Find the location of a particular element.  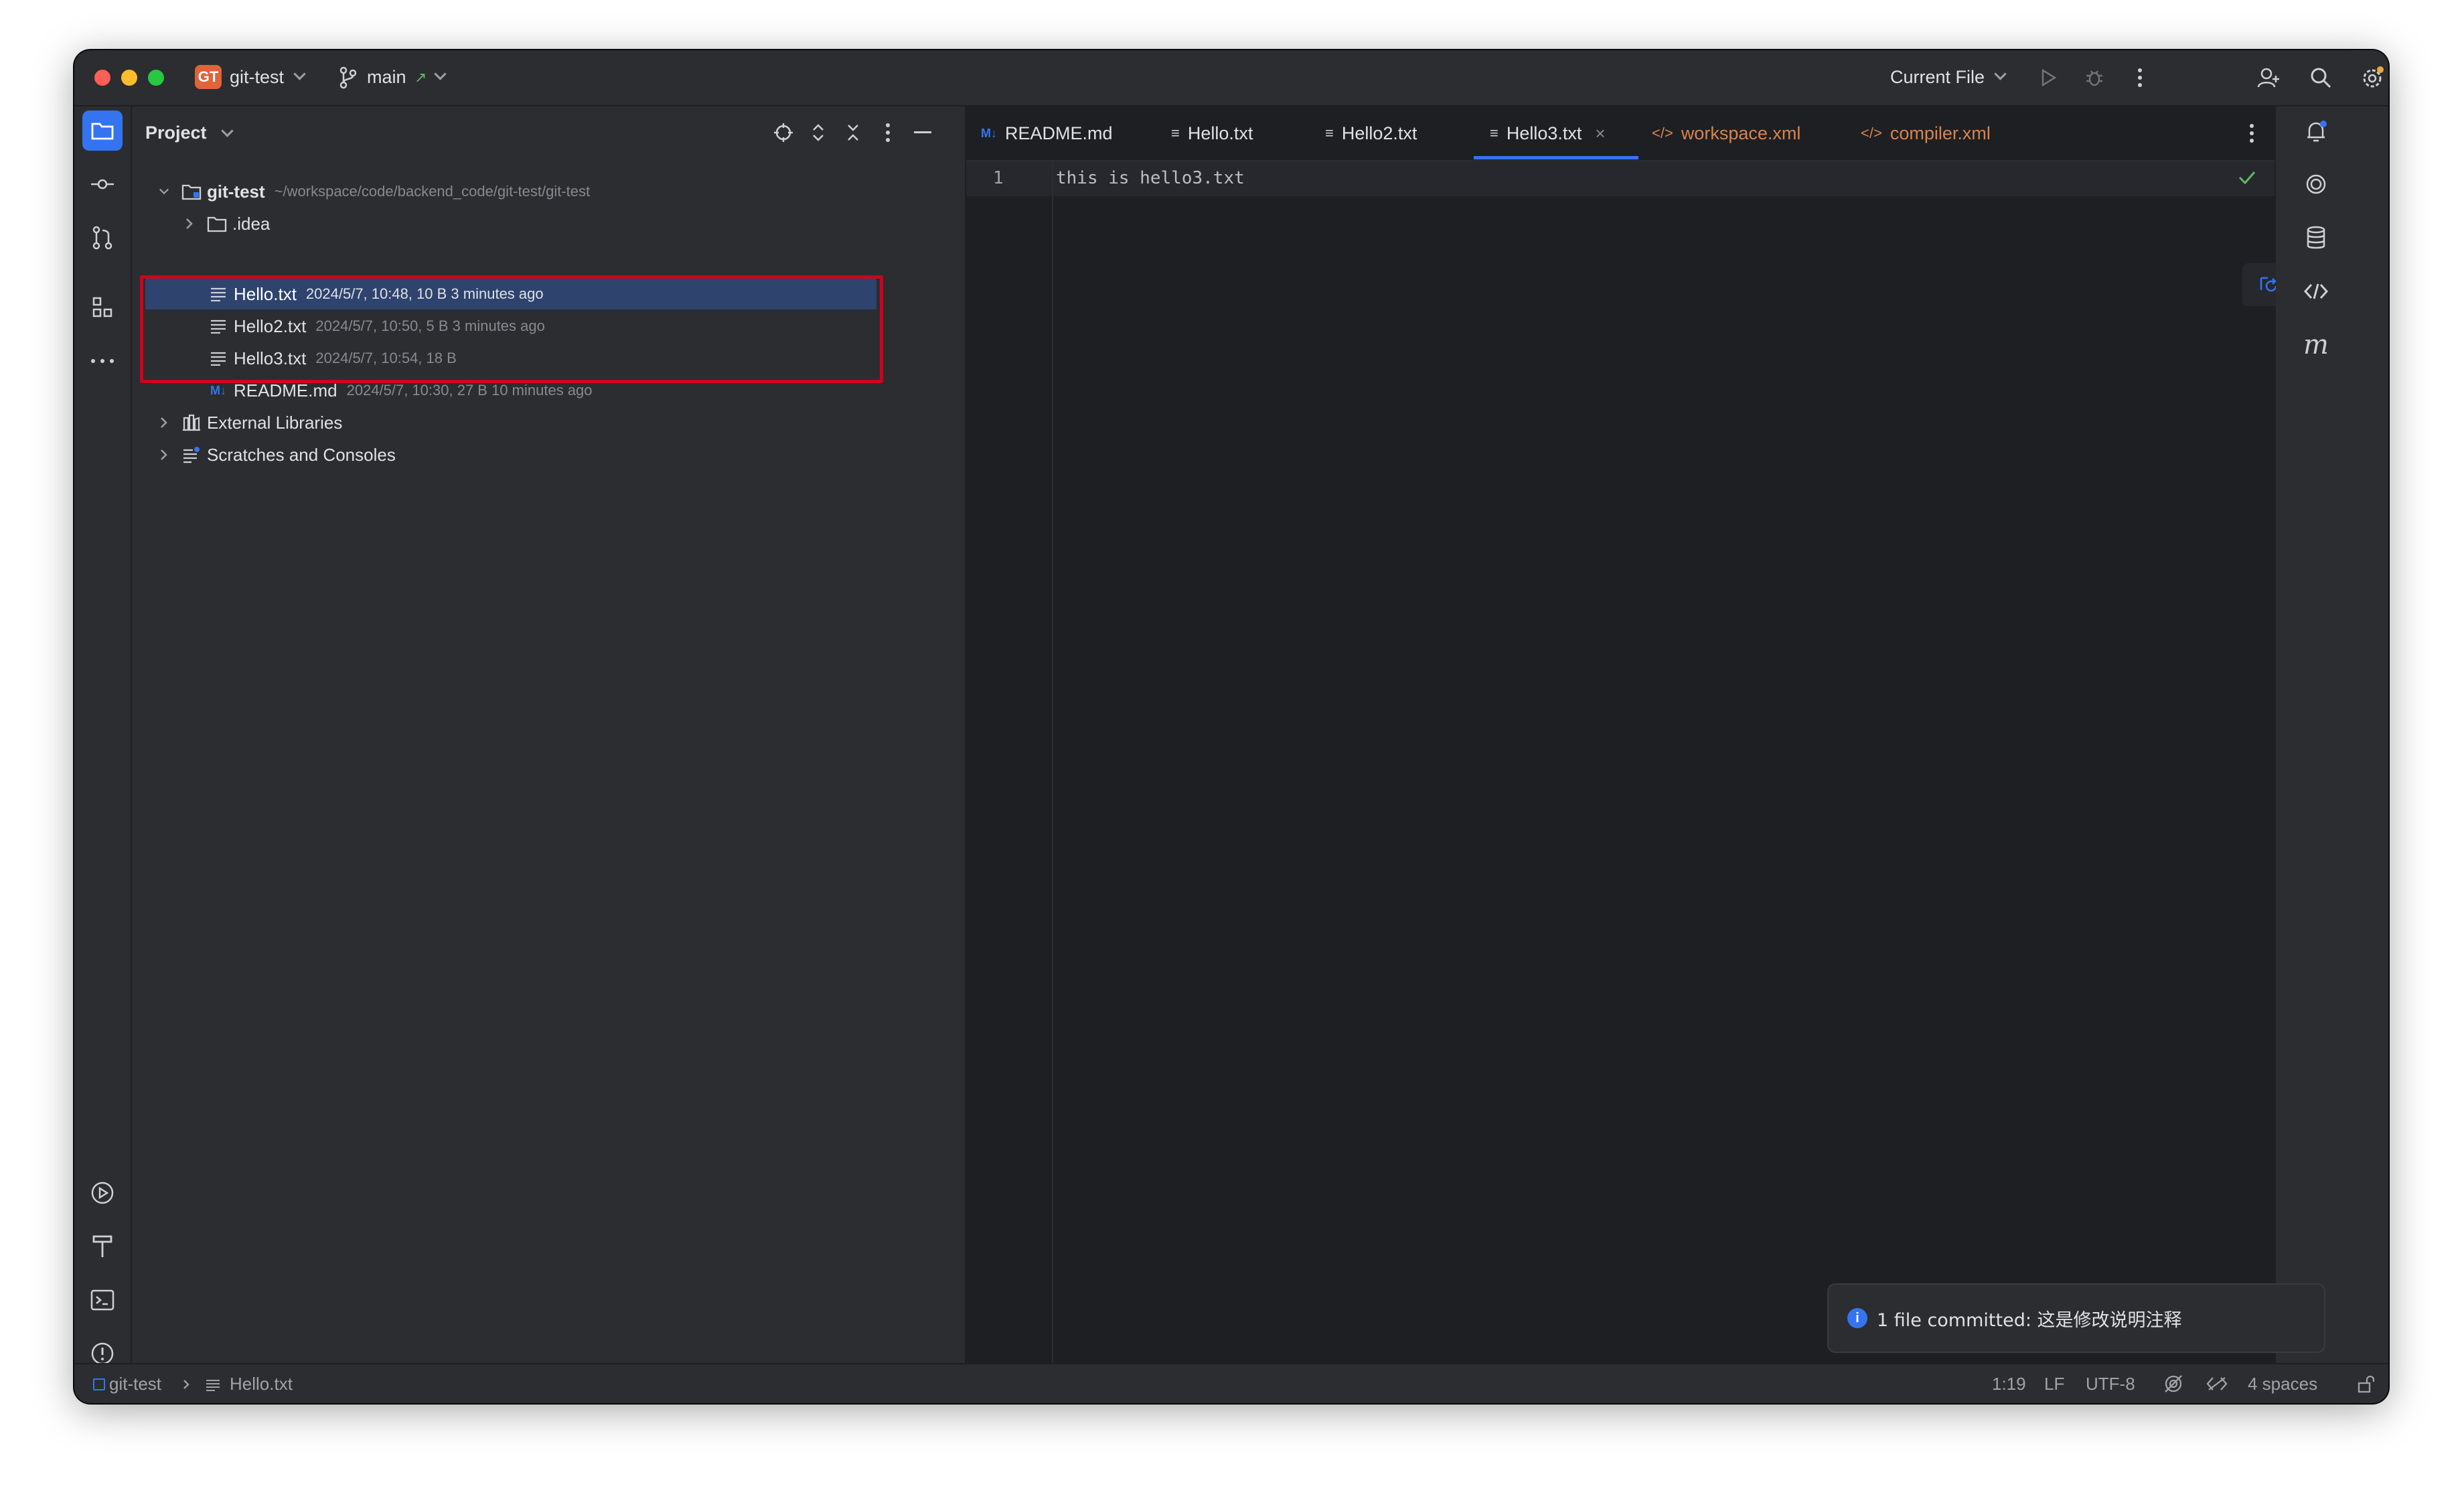

tab-label: README.md is located at coordinates (1059, 133).